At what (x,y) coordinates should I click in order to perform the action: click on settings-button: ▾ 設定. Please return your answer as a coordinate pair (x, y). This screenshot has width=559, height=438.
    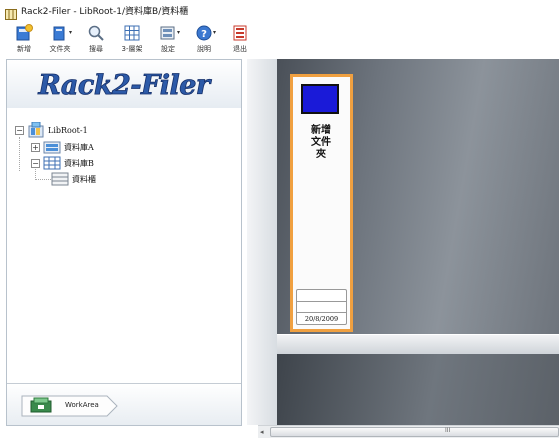
    Looking at the image, I should click on (168, 39).